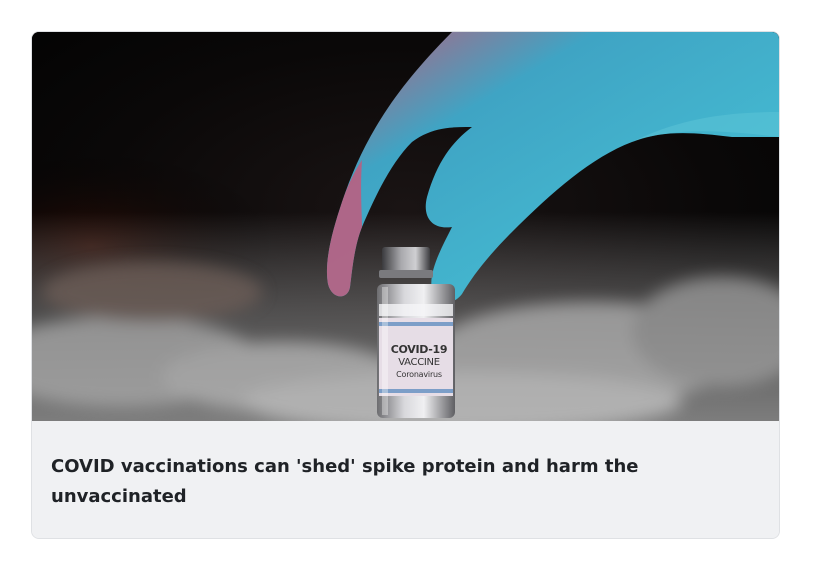  Describe the element at coordinates (419, 374) in the screenshot. I see `vial-label-line3: Coronavirus` at that location.